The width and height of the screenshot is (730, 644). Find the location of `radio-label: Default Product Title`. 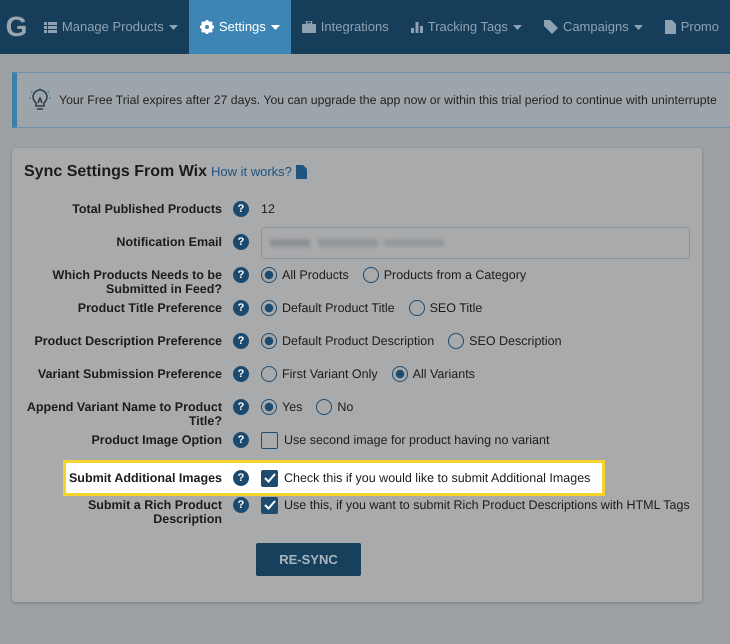

radio-label: Default Product Title is located at coordinates (338, 308).